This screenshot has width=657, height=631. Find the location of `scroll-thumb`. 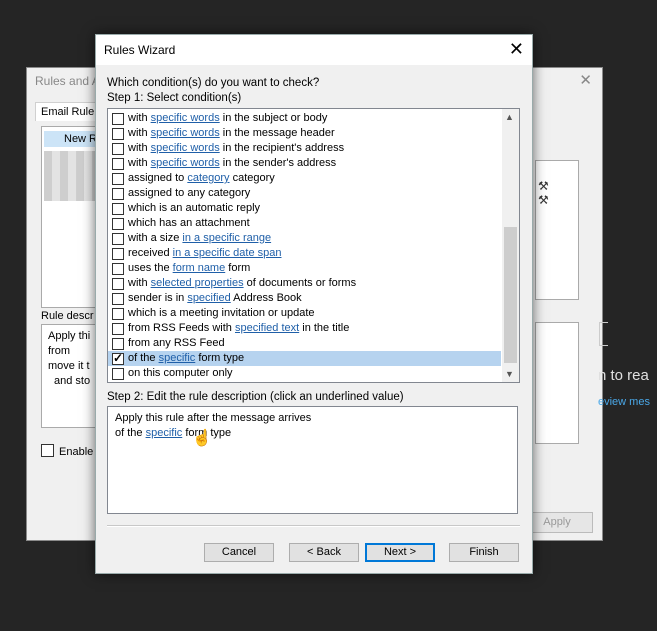

scroll-thumb is located at coordinates (510, 295).